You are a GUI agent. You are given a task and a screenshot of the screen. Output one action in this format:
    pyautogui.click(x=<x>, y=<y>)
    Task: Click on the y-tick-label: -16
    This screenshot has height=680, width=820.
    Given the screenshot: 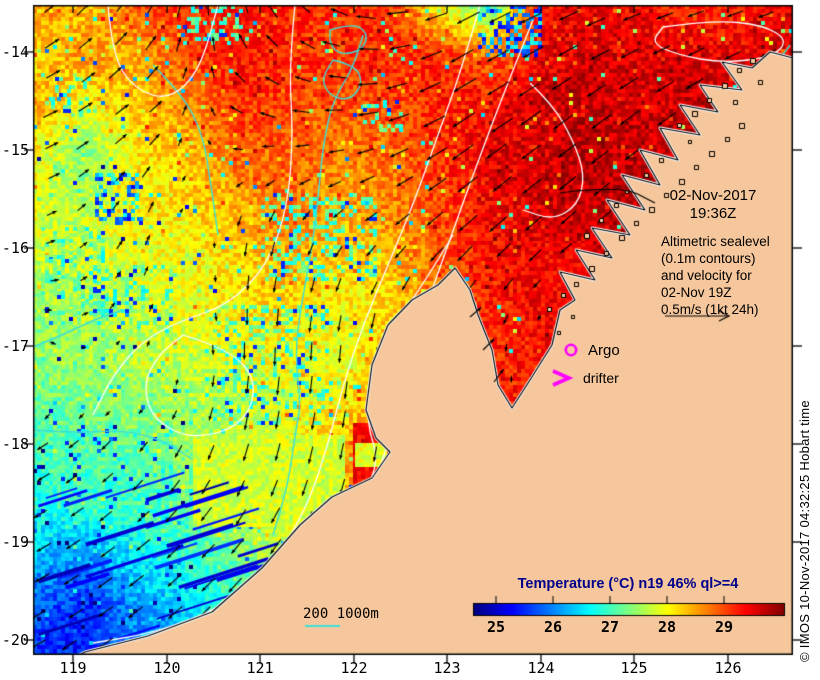 What is the action you would take?
    pyautogui.click(x=15, y=248)
    